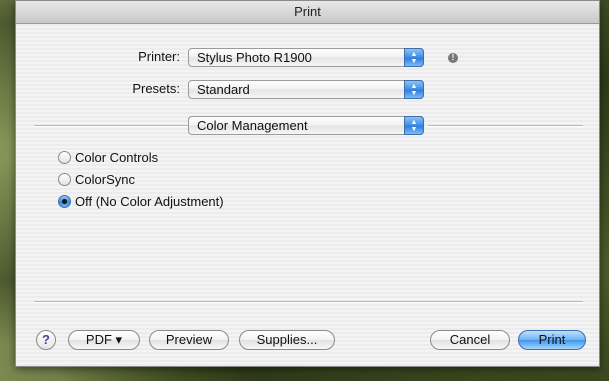 The image size is (609, 381). What do you see at coordinates (64, 201) in the screenshot?
I see `radio-button-selected` at bounding box center [64, 201].